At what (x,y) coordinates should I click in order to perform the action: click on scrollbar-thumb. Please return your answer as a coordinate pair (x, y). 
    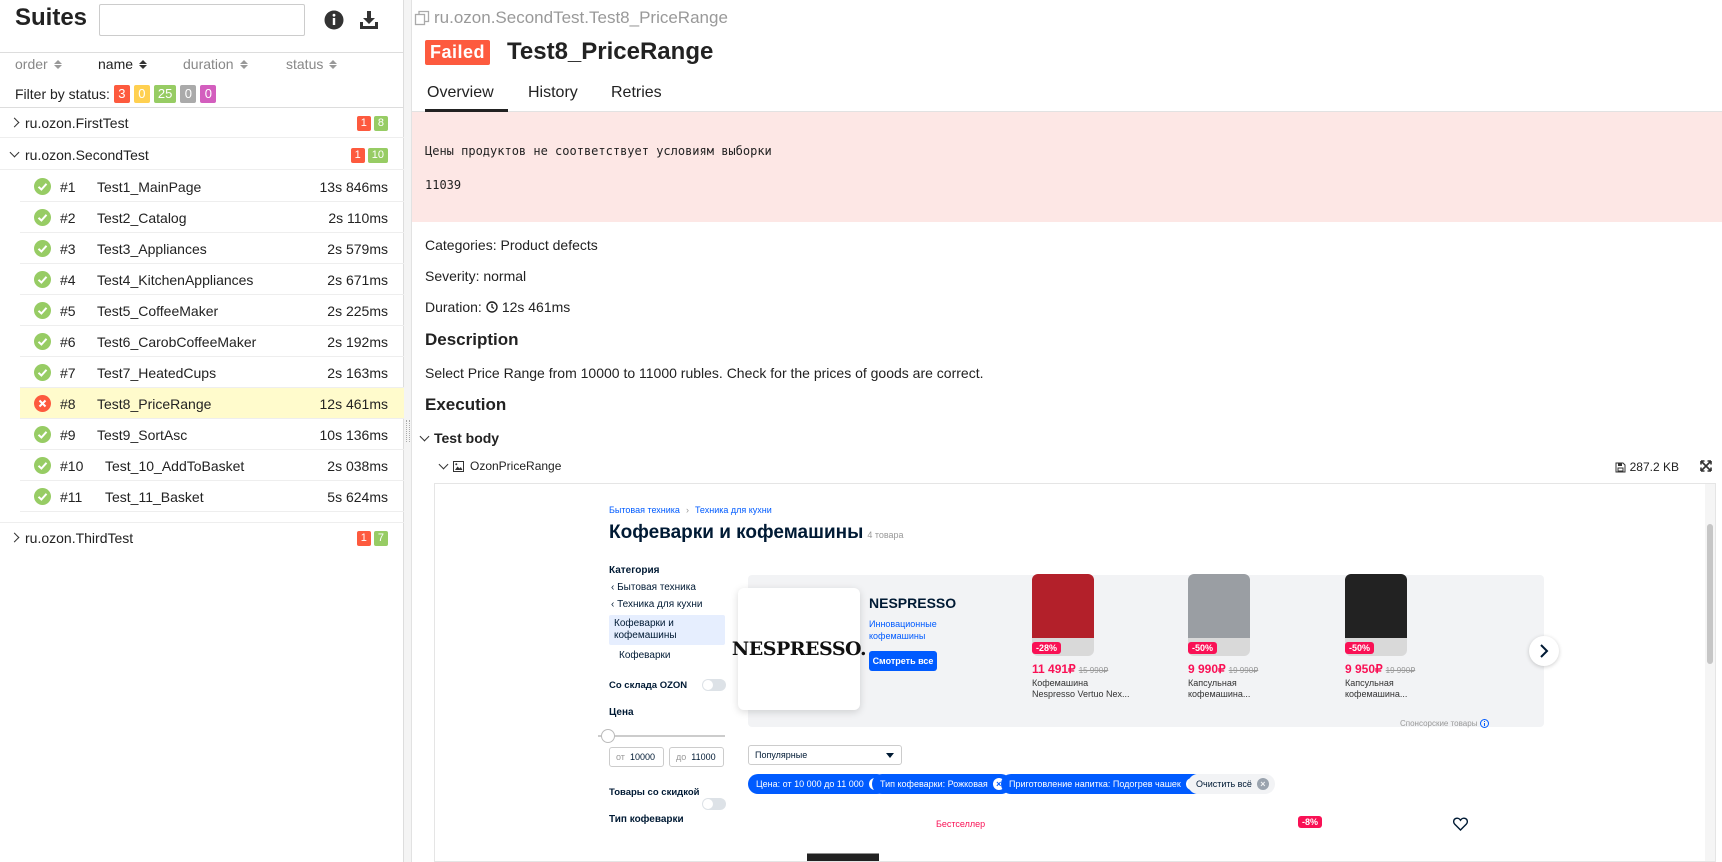
    Looking at the image, I should click on (1710, 594).